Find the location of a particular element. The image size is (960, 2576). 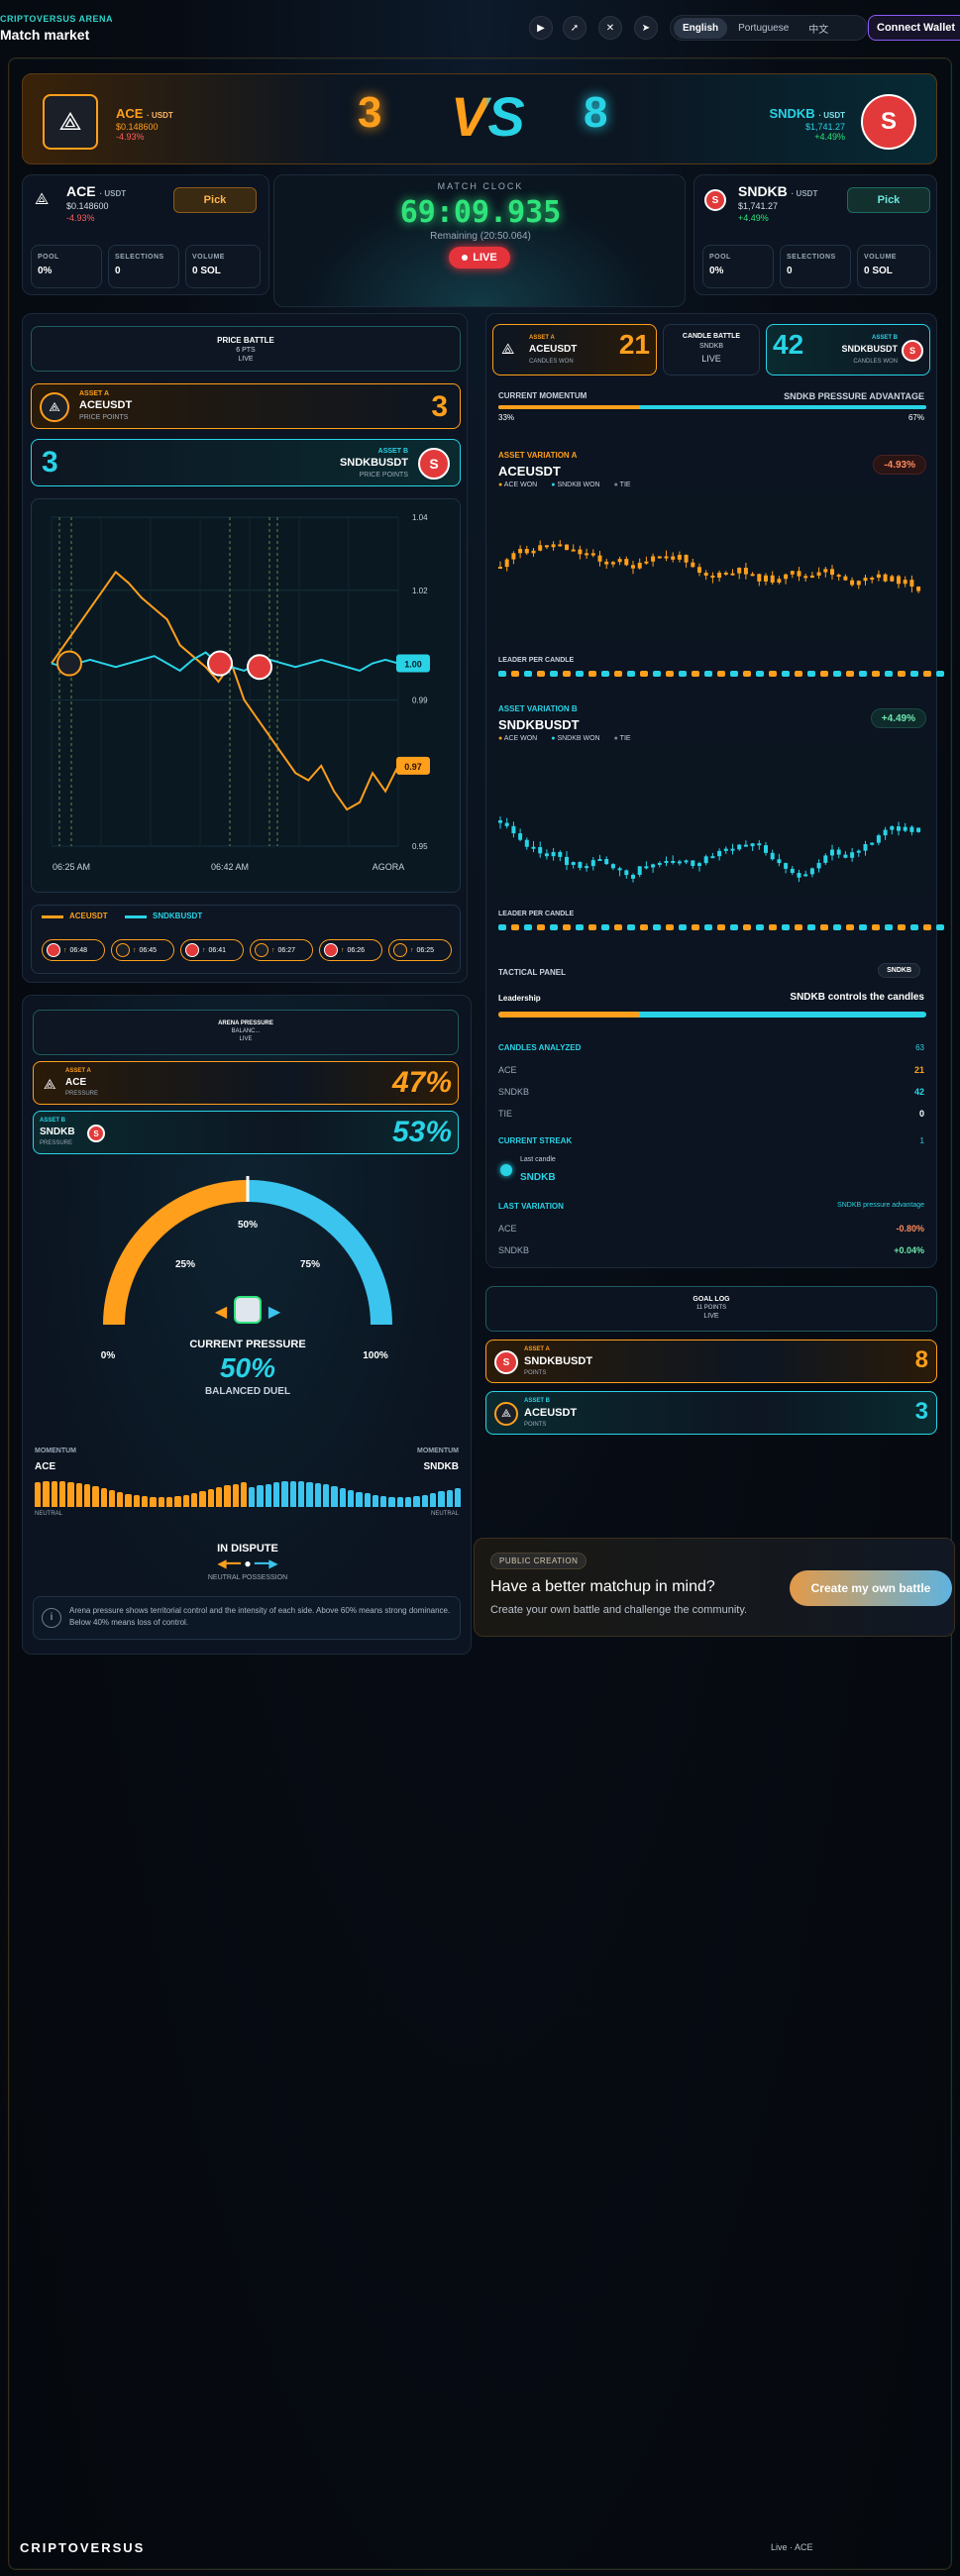

current-streak-value: 1 is located at coordinates (921, 1140).